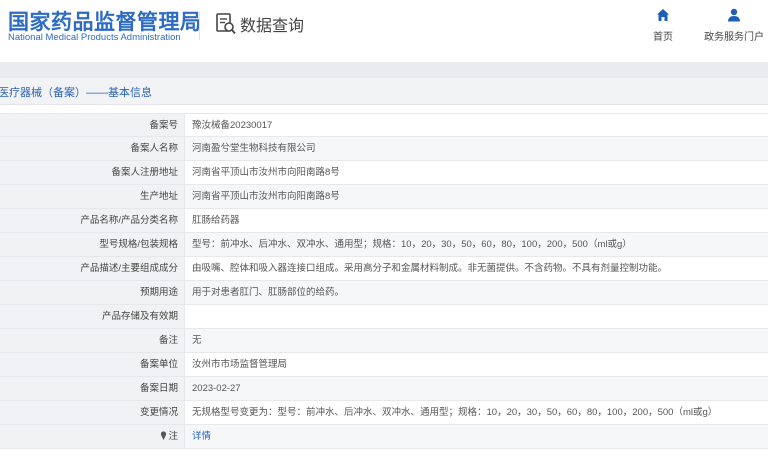 This screenshot has height=458, width=768. What do you see at coordinates (92, 340) in the screenshot?
I see `row-label: 备注` at bounding box center [92, 340].